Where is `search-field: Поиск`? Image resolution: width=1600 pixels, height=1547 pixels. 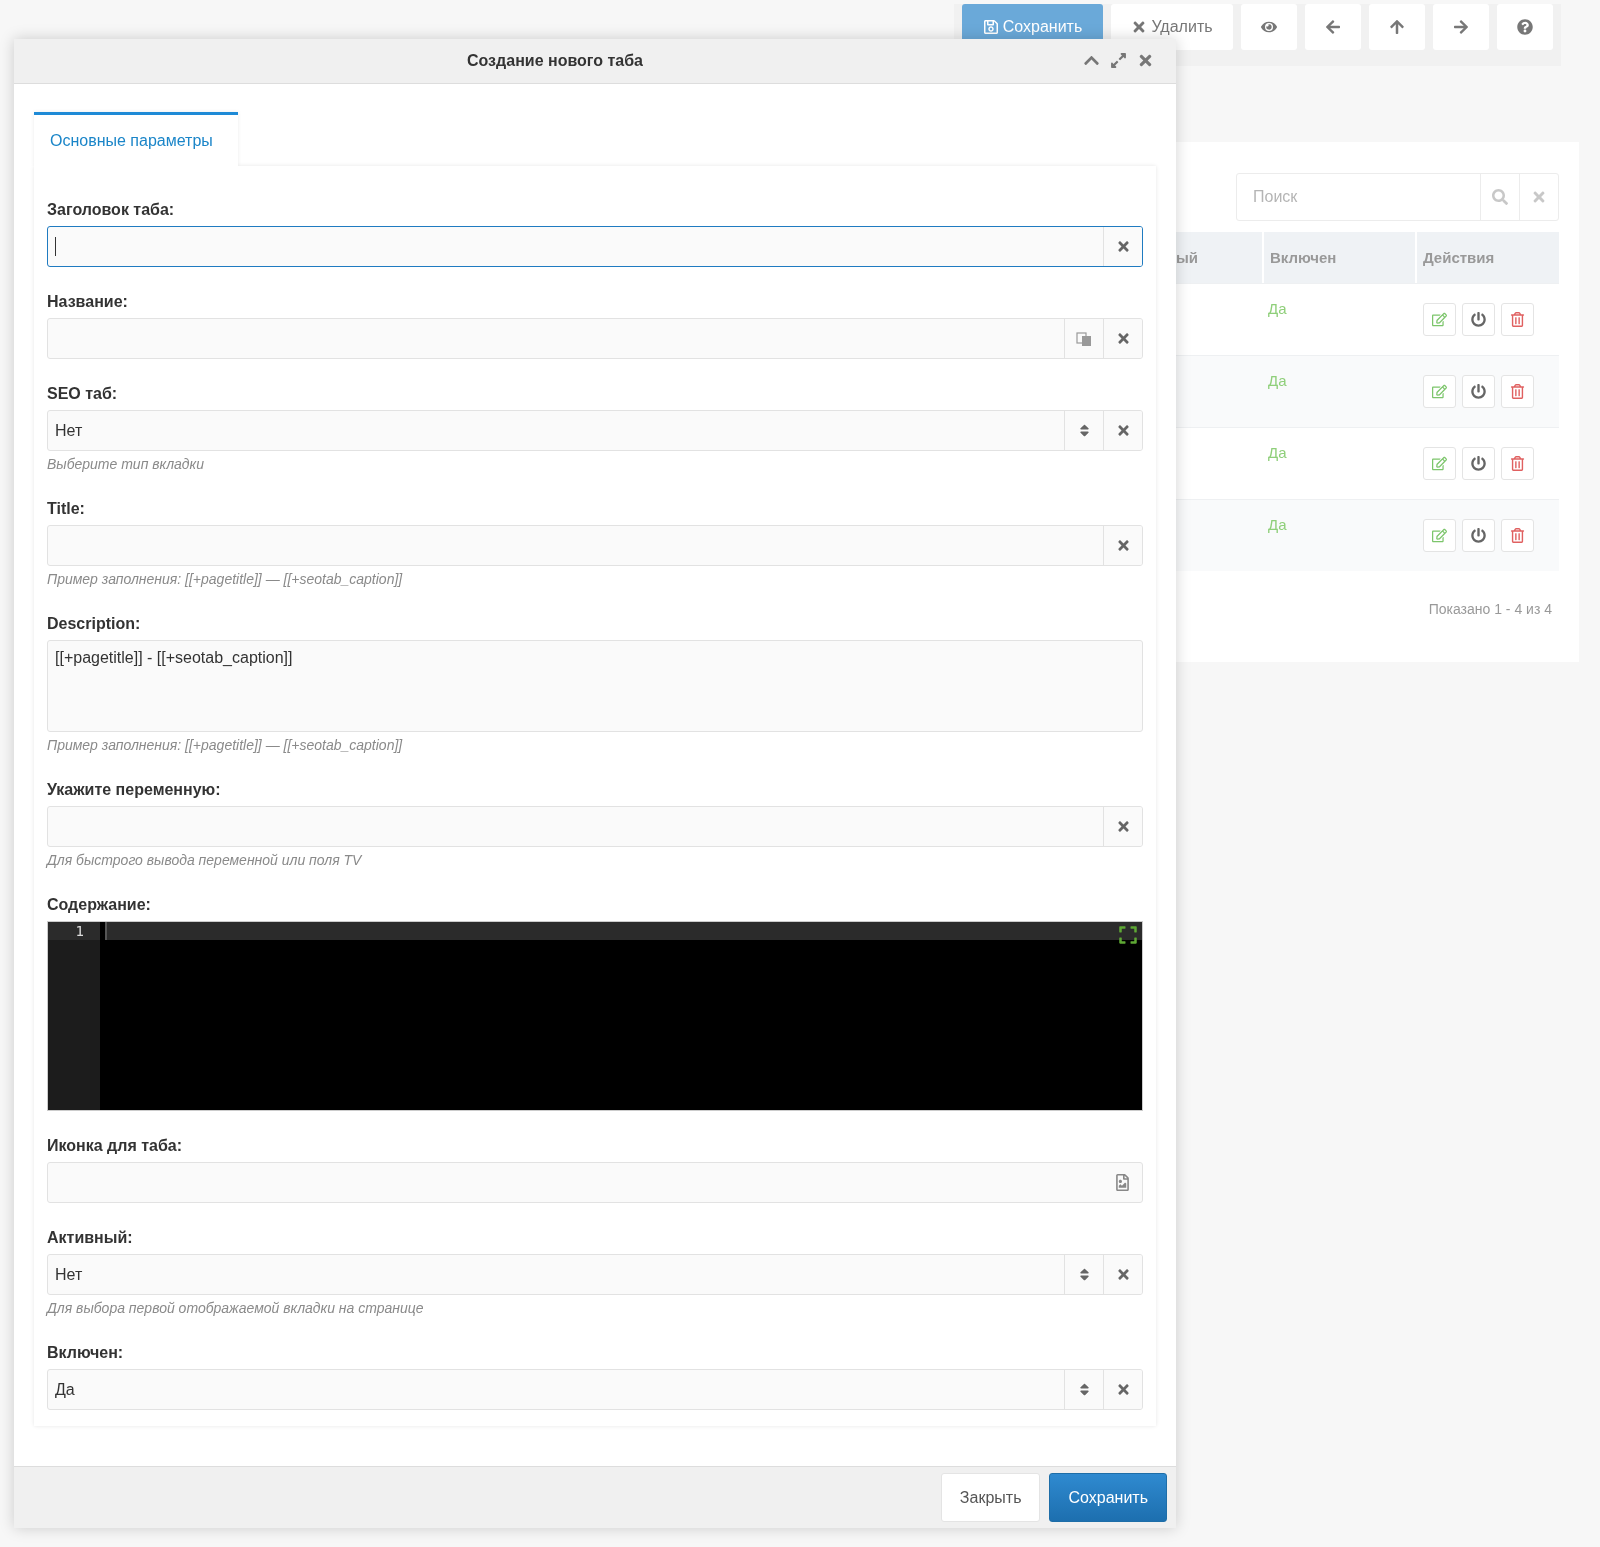 search-field: Поиск is located at coordinates (1397, 197).